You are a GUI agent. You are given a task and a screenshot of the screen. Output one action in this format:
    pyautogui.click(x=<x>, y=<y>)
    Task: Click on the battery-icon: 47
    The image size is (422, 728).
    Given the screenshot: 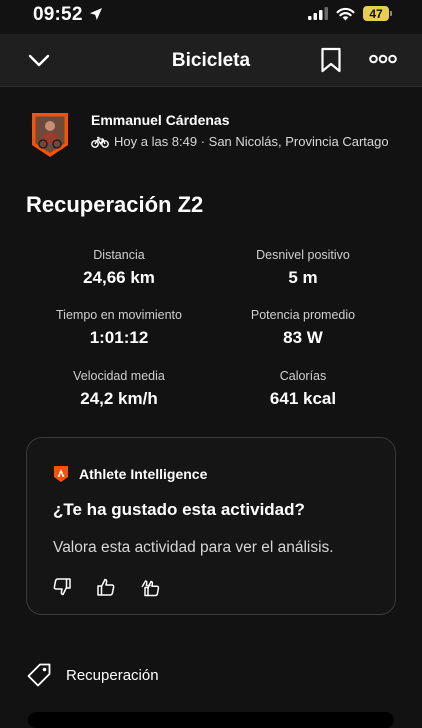 What is the action you would take?
    pyautogui.click(x=377, y=13)
    